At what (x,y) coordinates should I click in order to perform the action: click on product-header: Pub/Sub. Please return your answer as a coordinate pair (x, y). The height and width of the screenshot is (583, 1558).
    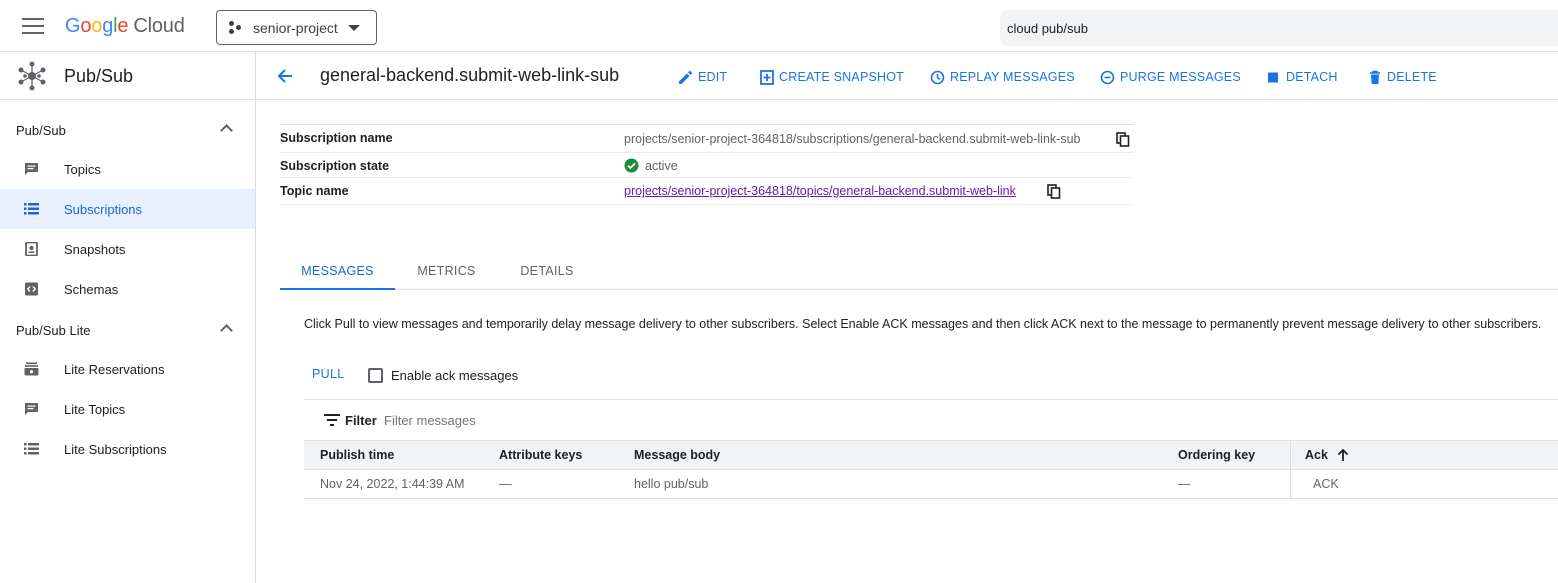
    Looking at the image, I should click on (127, 76).